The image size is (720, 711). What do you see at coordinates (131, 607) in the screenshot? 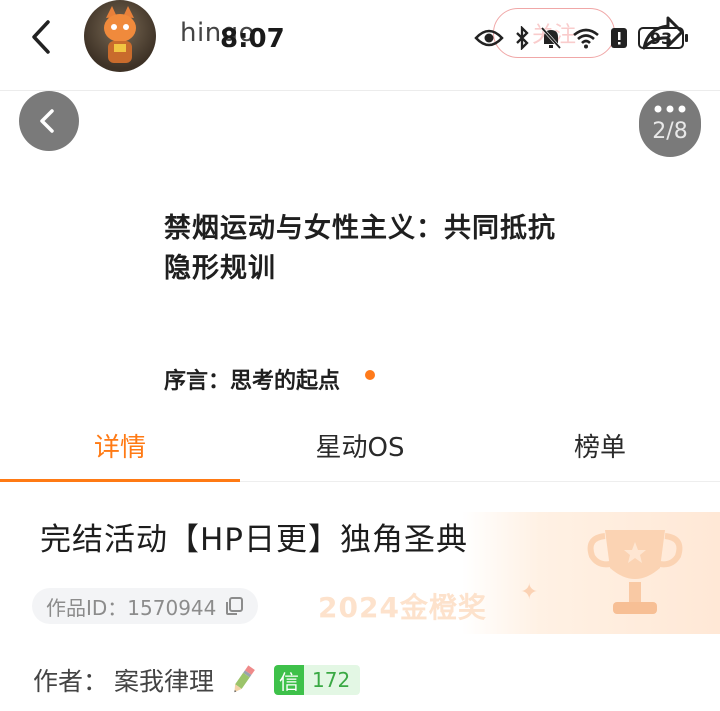
I see `work-id-text: 作品ID：1570944` at bounding box center [131, 607].